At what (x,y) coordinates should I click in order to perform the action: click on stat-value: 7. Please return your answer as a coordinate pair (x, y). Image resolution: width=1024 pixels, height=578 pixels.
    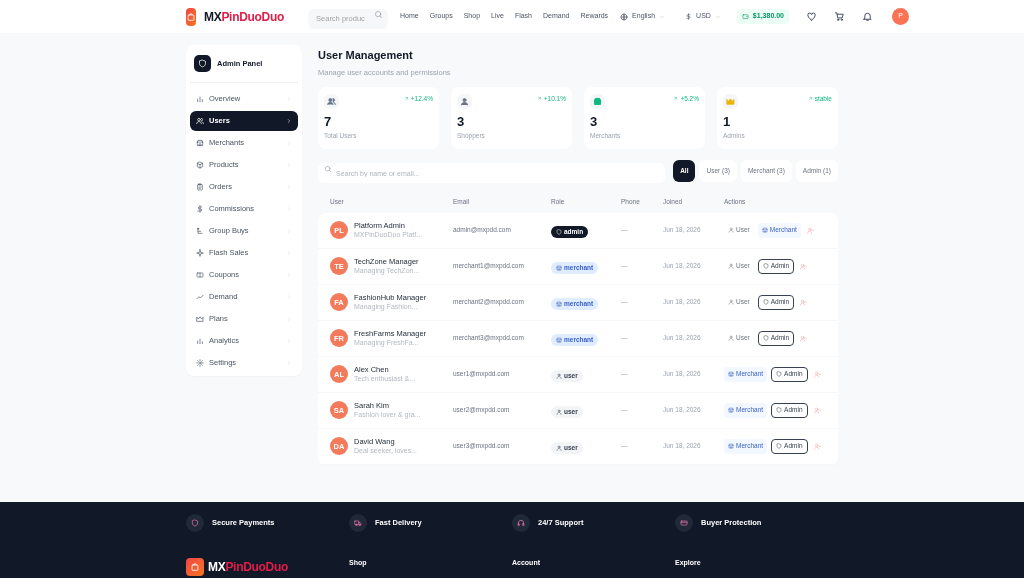
    Looking at the image, I should click on (328, 121).